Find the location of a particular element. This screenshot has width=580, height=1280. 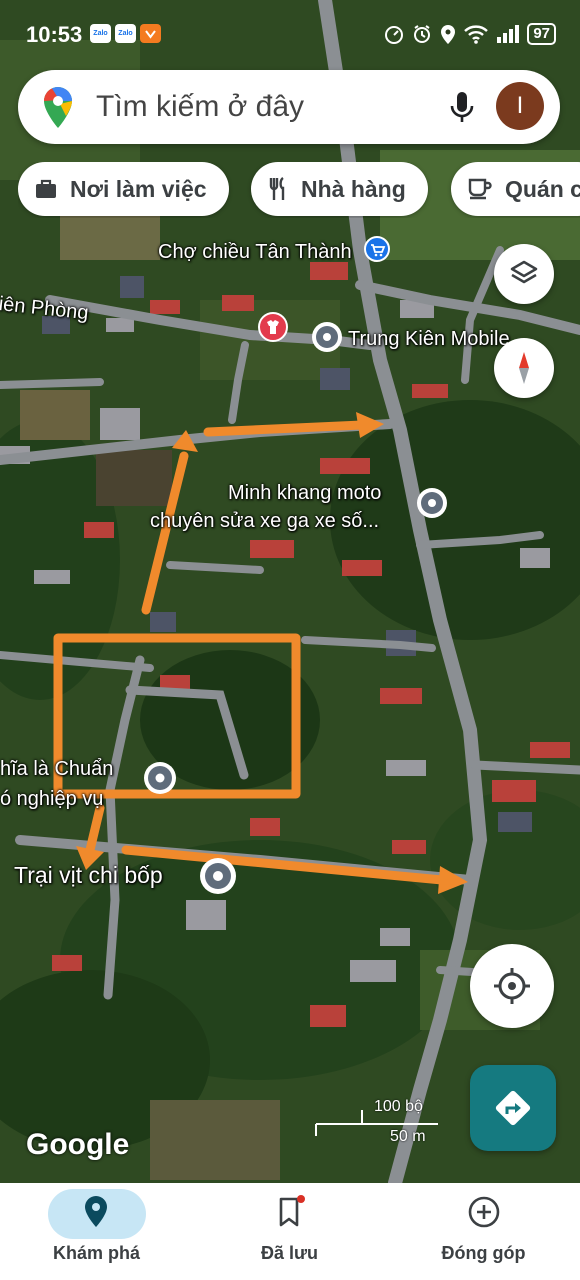

map-label-trung-kien: Trung Kiên Mobile is located at coordinates (429, 339).